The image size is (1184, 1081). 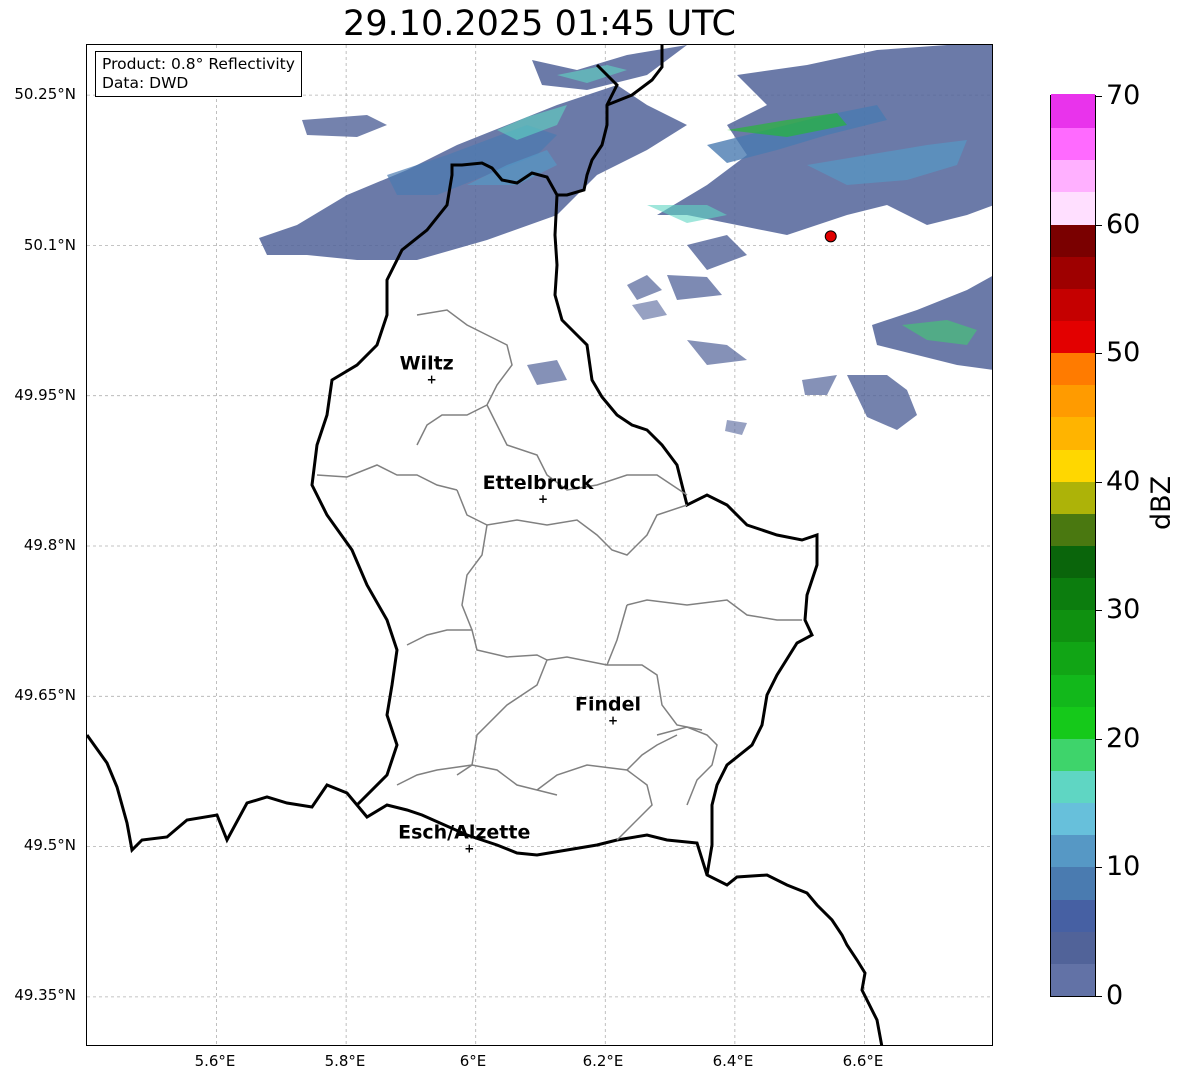 What do you see at coordinates (345, 1061) in the screenshot?
I see `x-tick-label: 5.8°E` at bounding box center [345, 1061].